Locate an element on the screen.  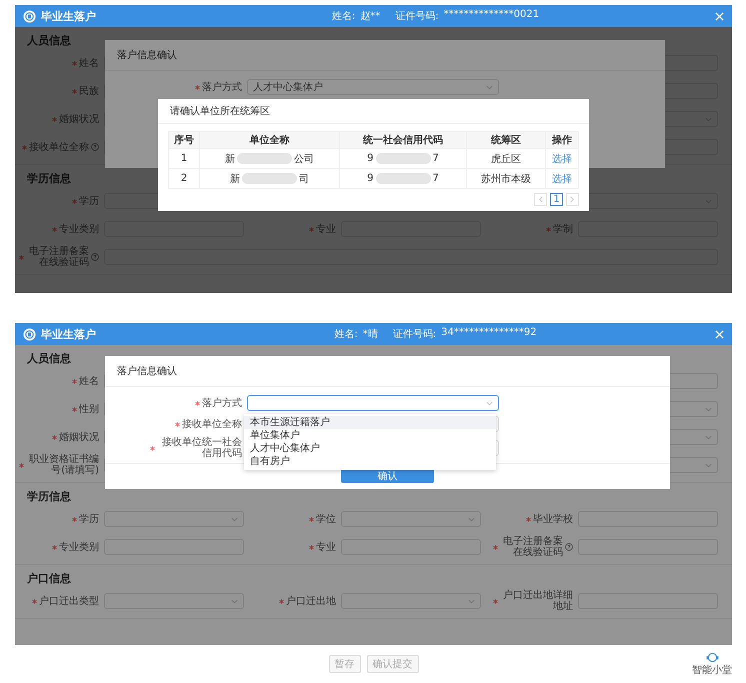
field-label: 性别 is located at coordinates (89, 409).